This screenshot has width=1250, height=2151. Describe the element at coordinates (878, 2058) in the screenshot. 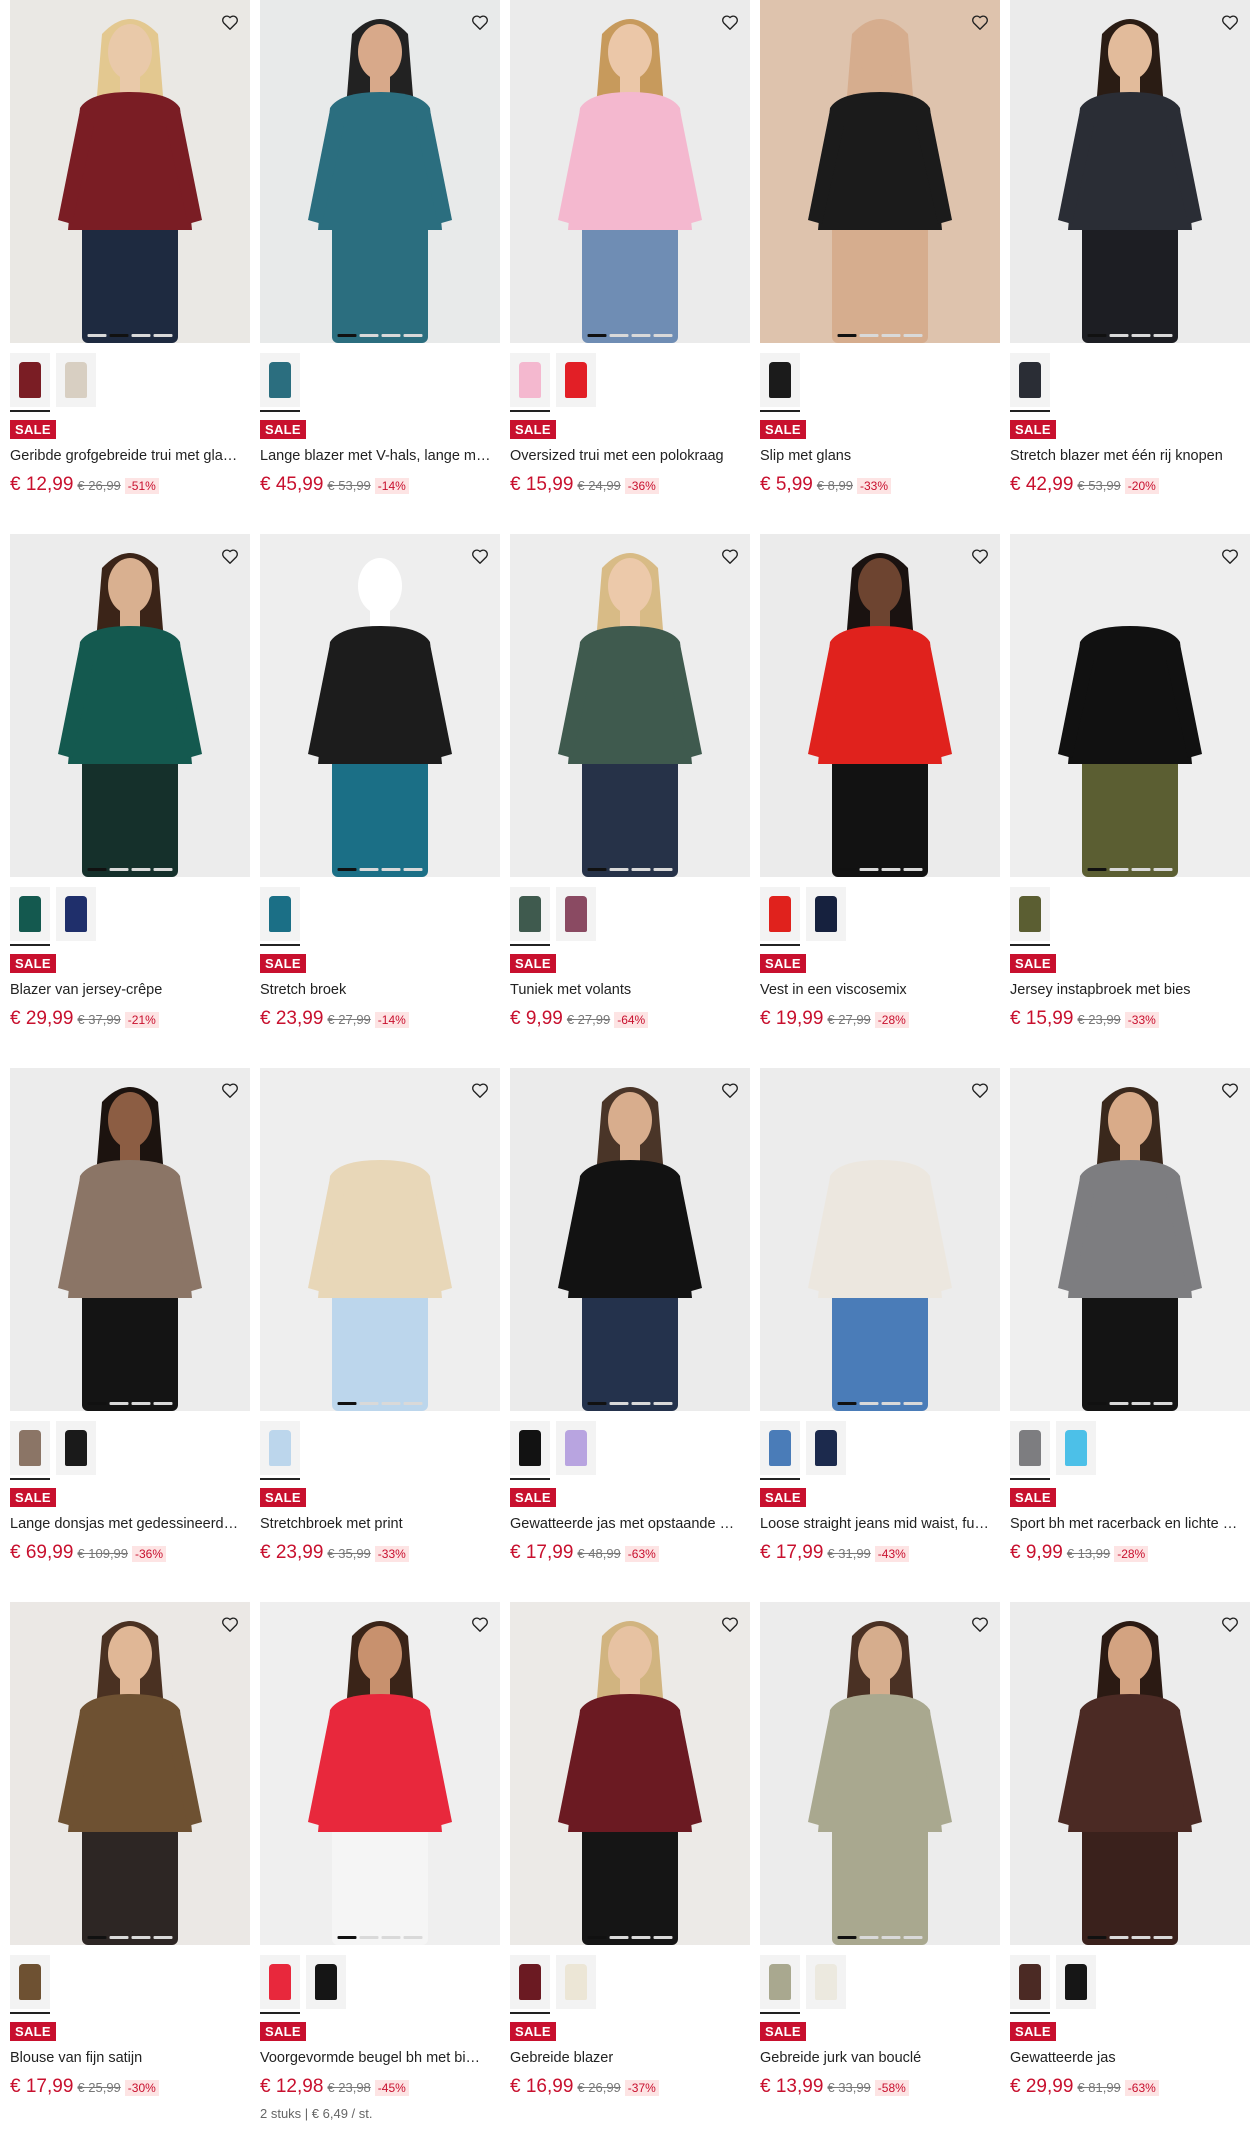

I see `product-title: Gebreide jurk van bouclé` at that location.